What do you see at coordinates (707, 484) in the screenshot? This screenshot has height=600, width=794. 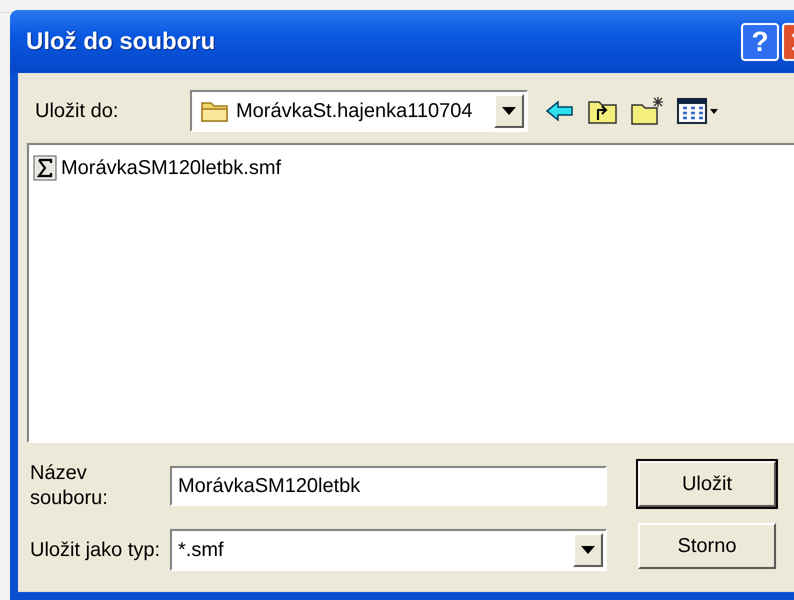 I see `save-button: Uložit` at bounding box center [707, 484].